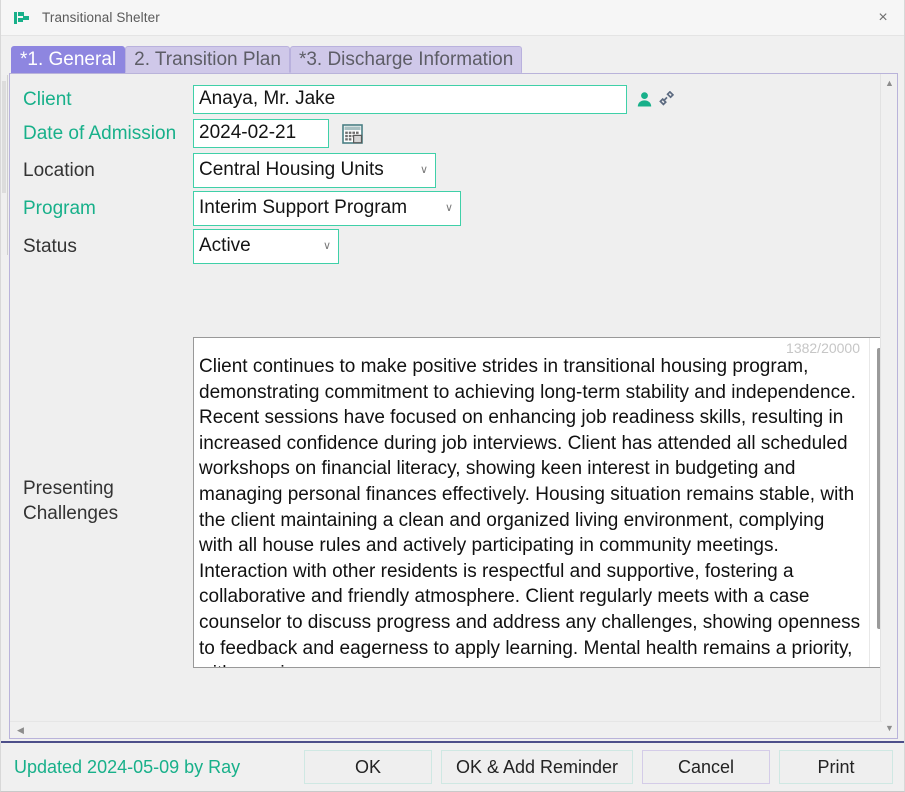  I want to click on flag-icon, so click(22, 18).